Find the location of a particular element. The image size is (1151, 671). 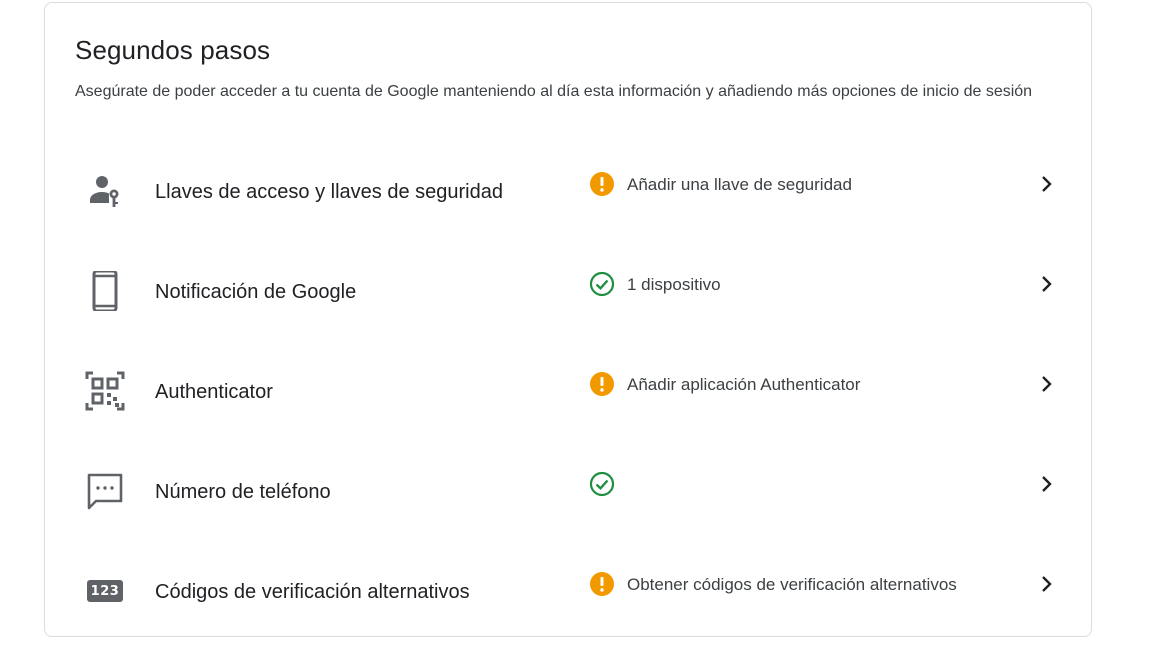

qr-code-icon is located at coordinates (105, 391).